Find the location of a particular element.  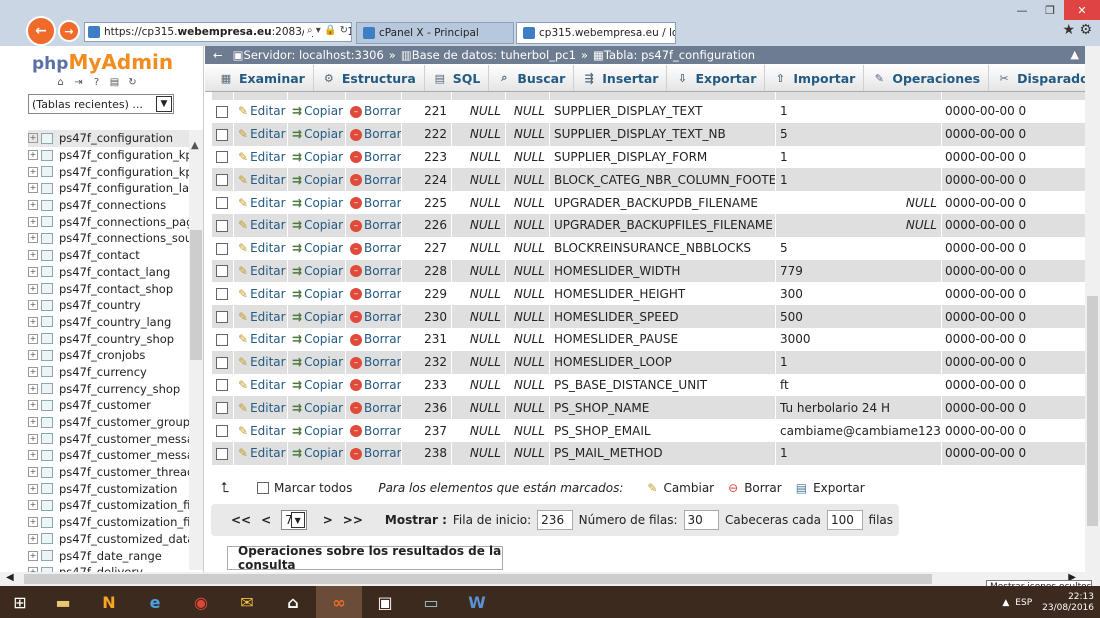

tab-search: ⌕ Buscar is located at coordinates (532, 78).